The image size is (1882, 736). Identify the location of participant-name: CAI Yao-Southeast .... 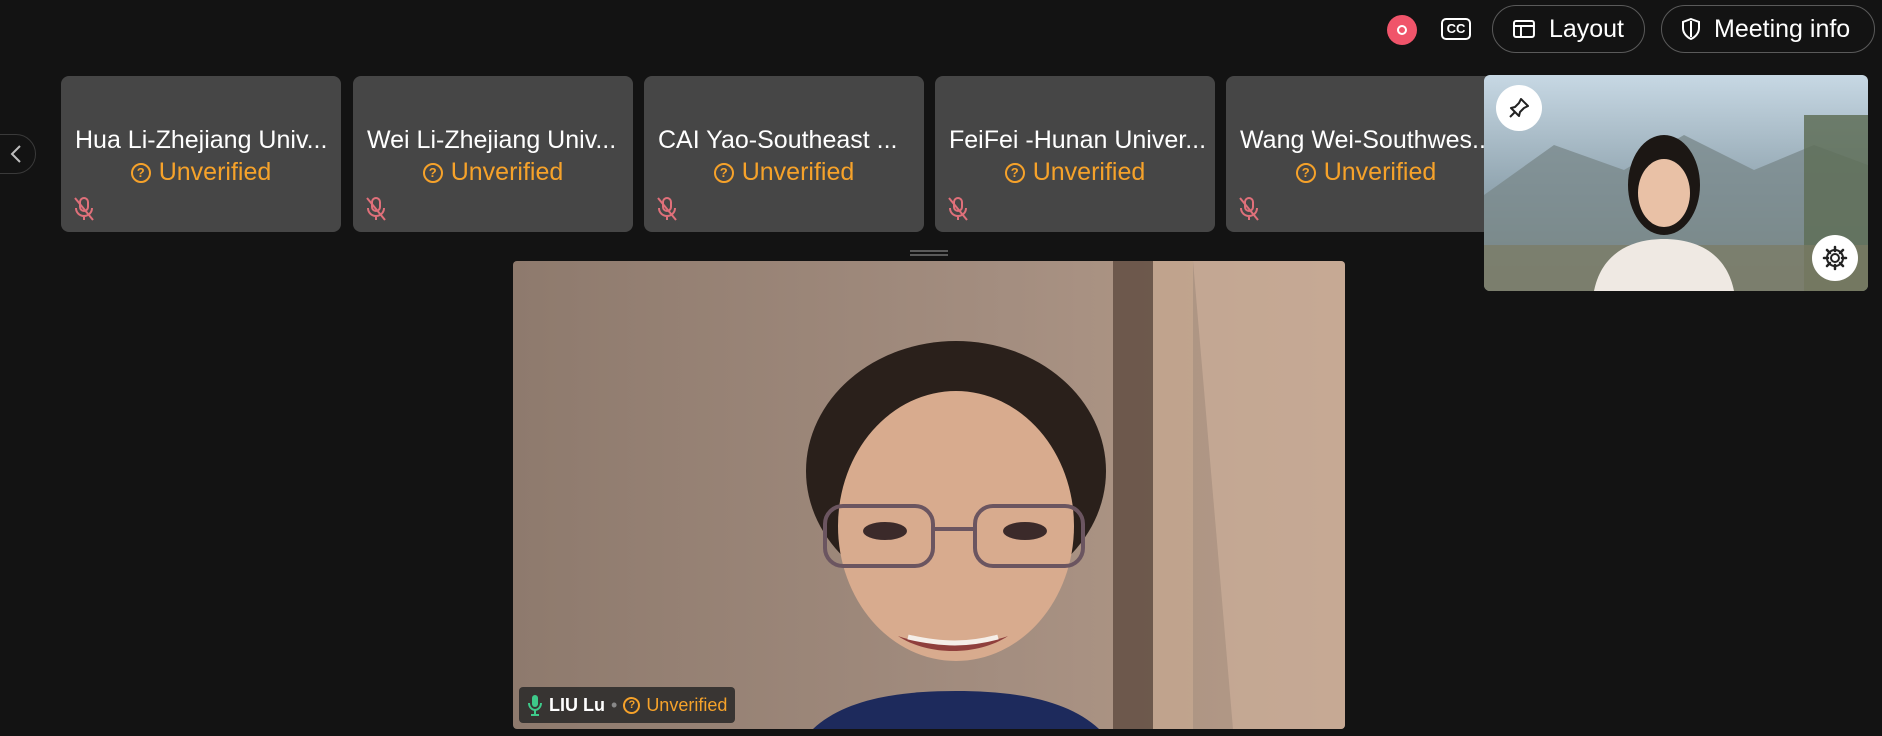
(778, 140).